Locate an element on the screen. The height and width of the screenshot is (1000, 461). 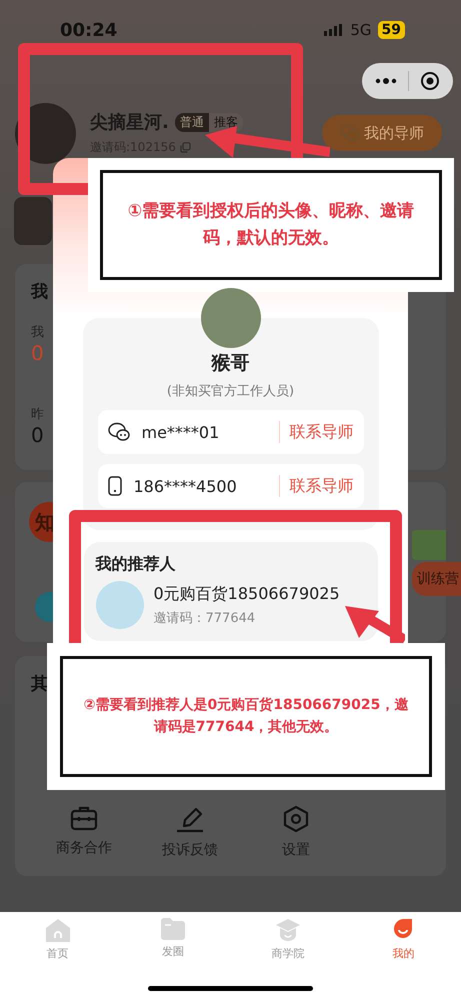
chat-icon is located at coordinates (119, 432).